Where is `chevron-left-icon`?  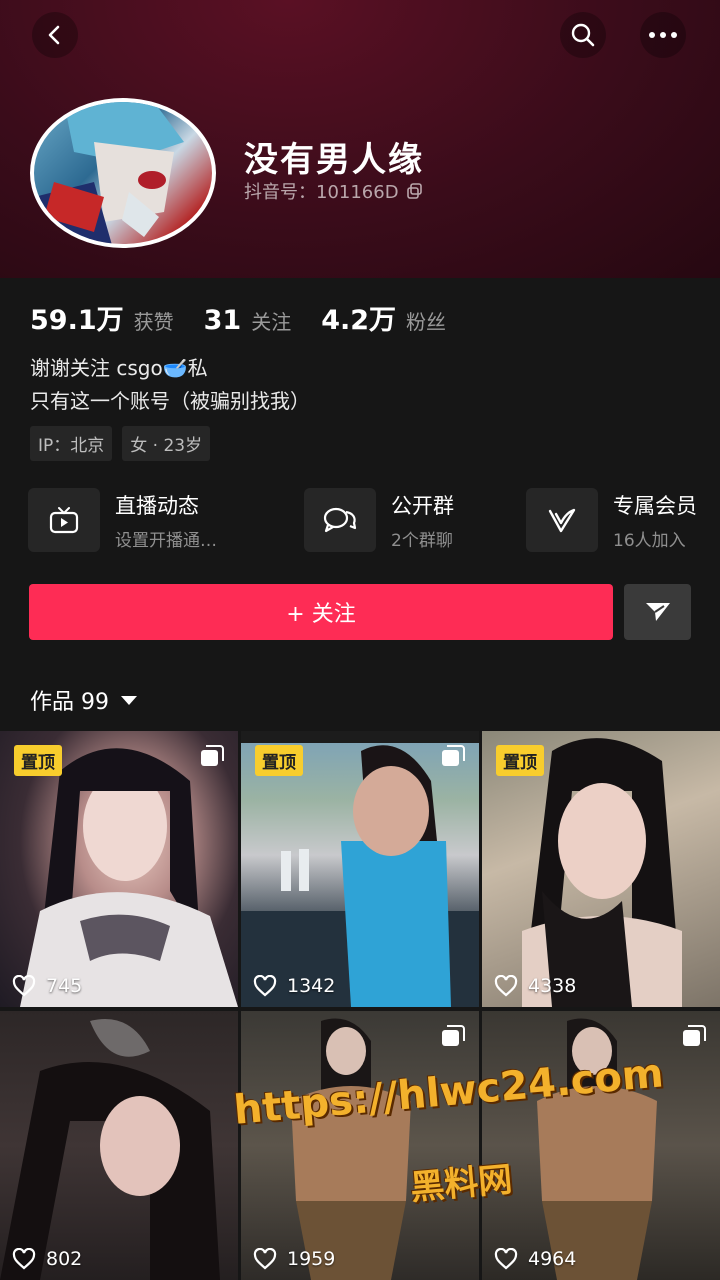 chevron-left-icon is located at coordinates (54, 35).